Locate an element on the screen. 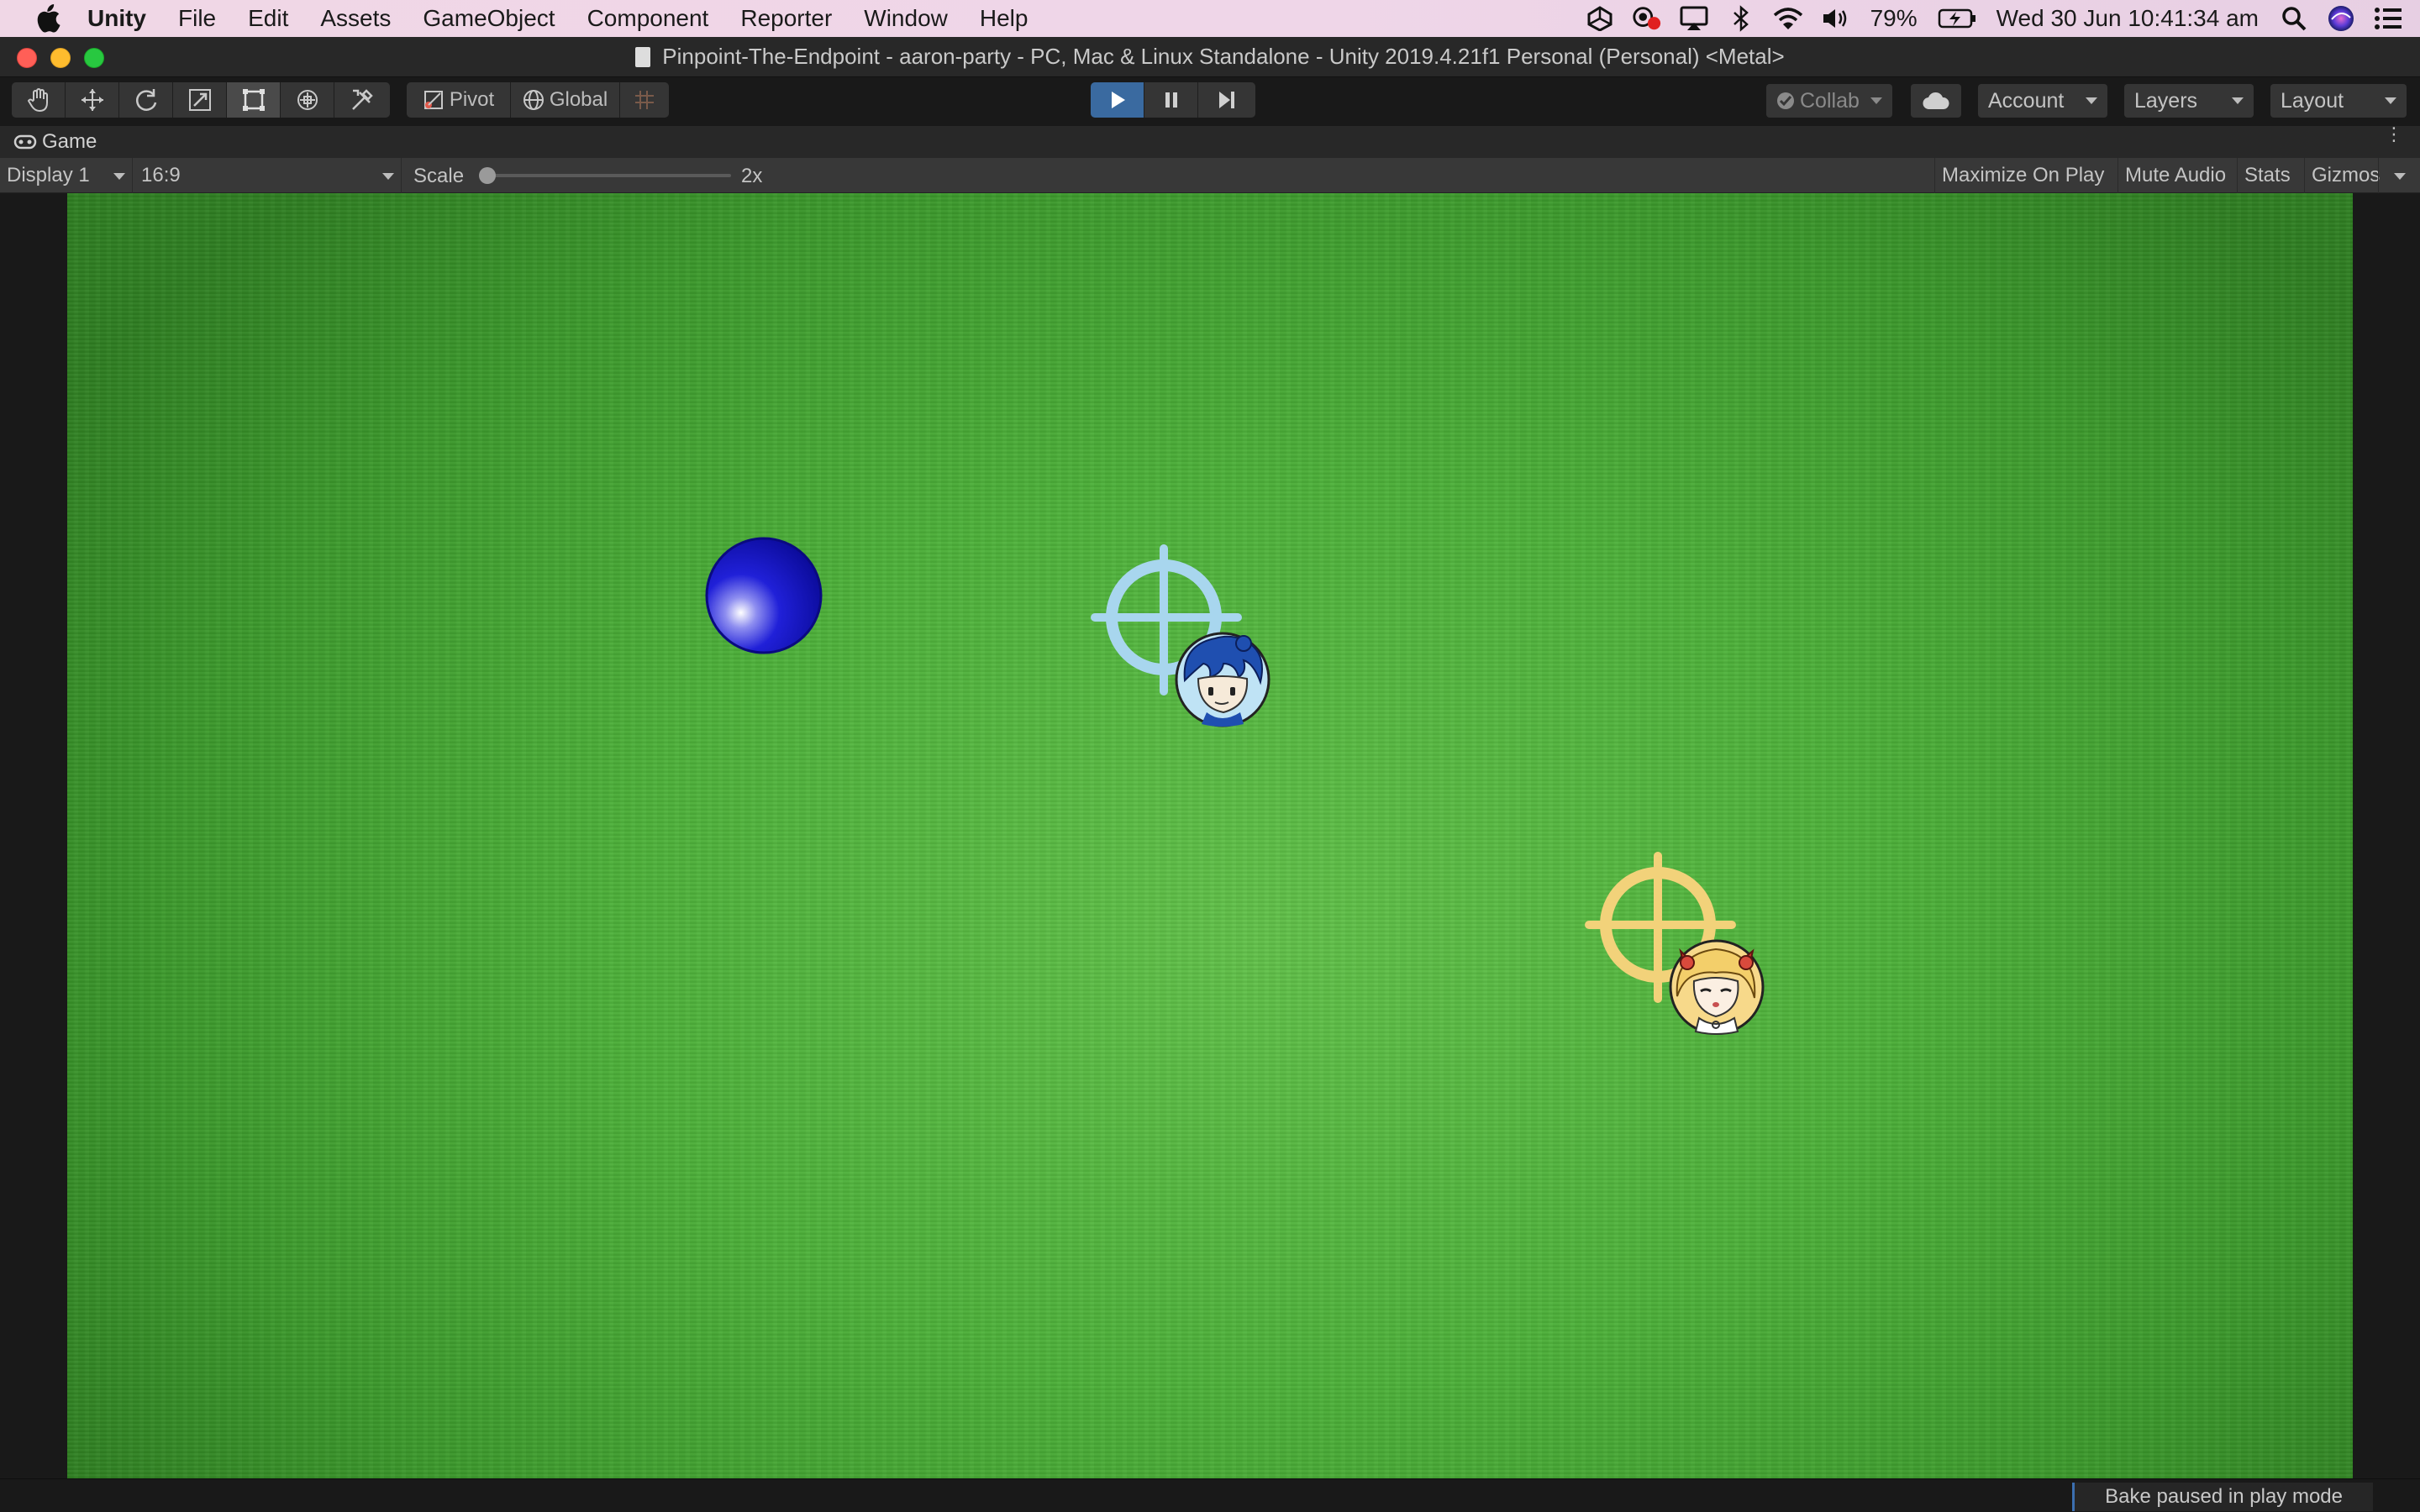 The width and height of the screenshot is (2420, 1512). step-icon is located at coordinates (1226, 100).